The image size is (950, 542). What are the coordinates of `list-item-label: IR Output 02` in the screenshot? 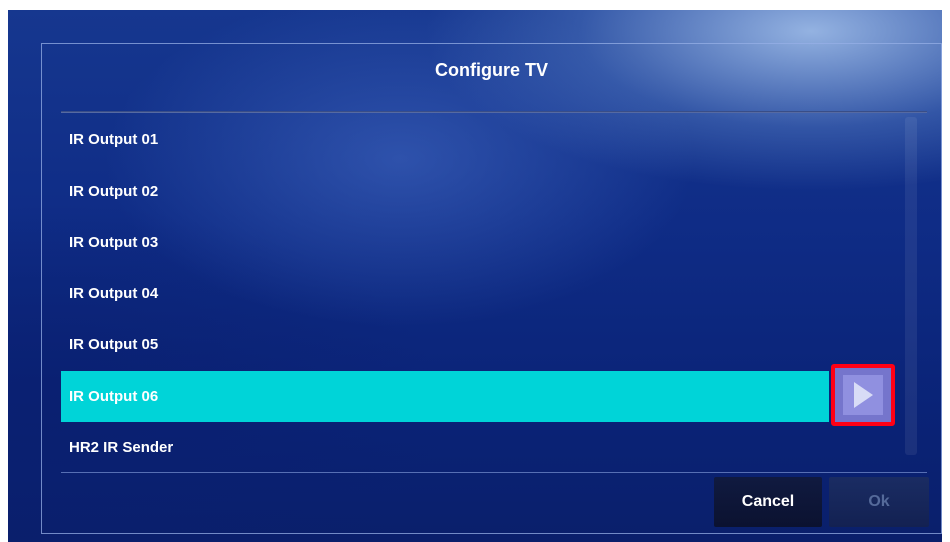 It's located at (114, 191).